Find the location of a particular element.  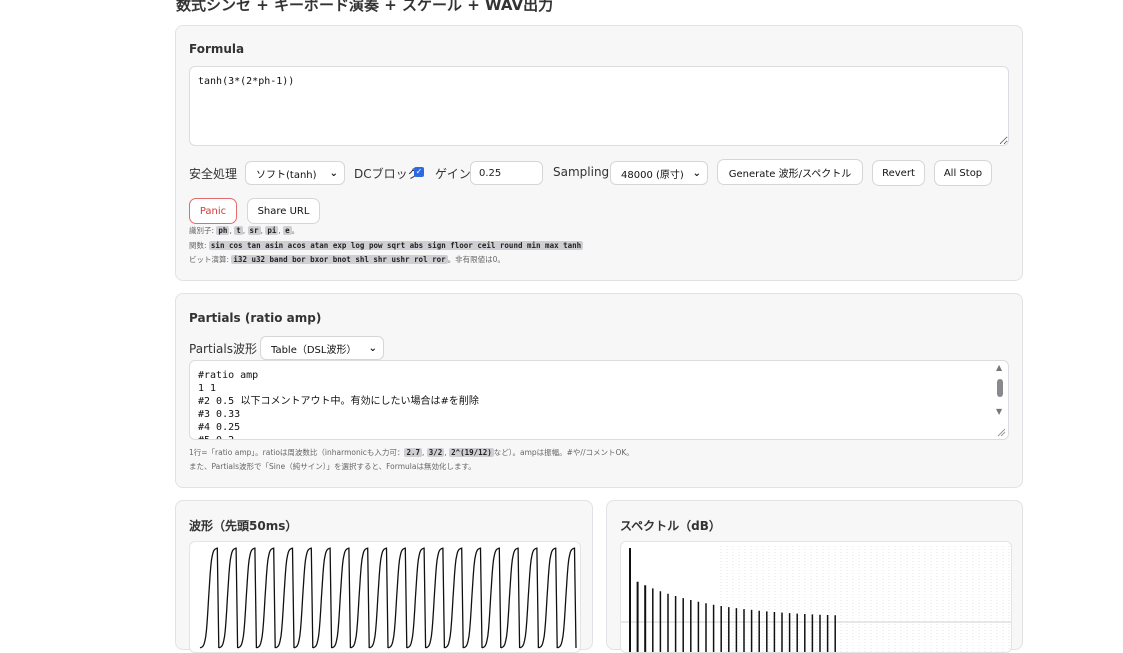

partials-line: #ratio amp is located at coordinates (338, 375).